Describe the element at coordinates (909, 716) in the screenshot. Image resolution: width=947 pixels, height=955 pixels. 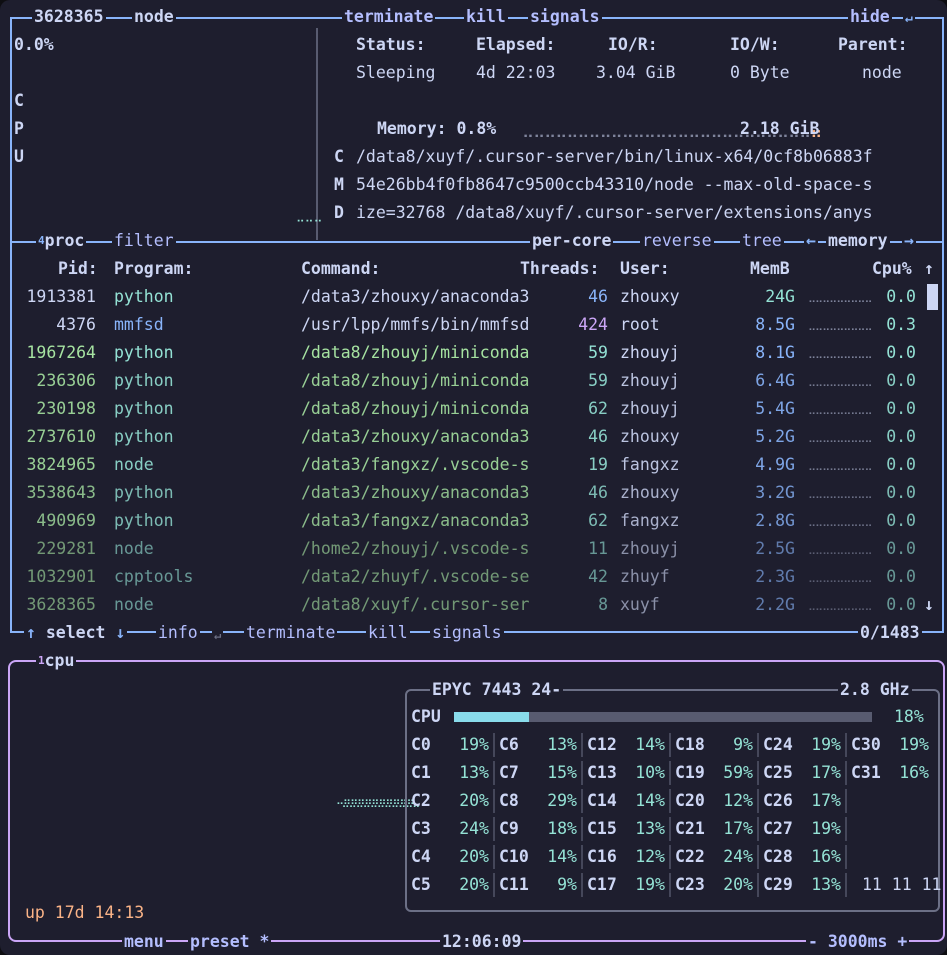
I see `cpu-total-percent: 18%` at that location.